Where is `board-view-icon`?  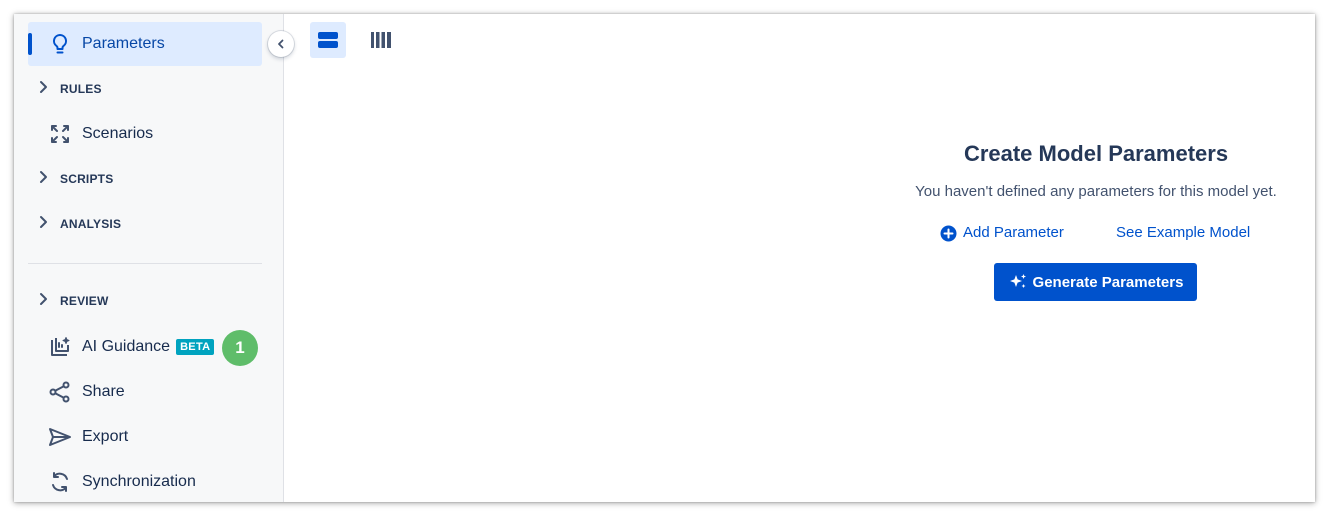
board-view-icon is located at coordinates (381, 40).